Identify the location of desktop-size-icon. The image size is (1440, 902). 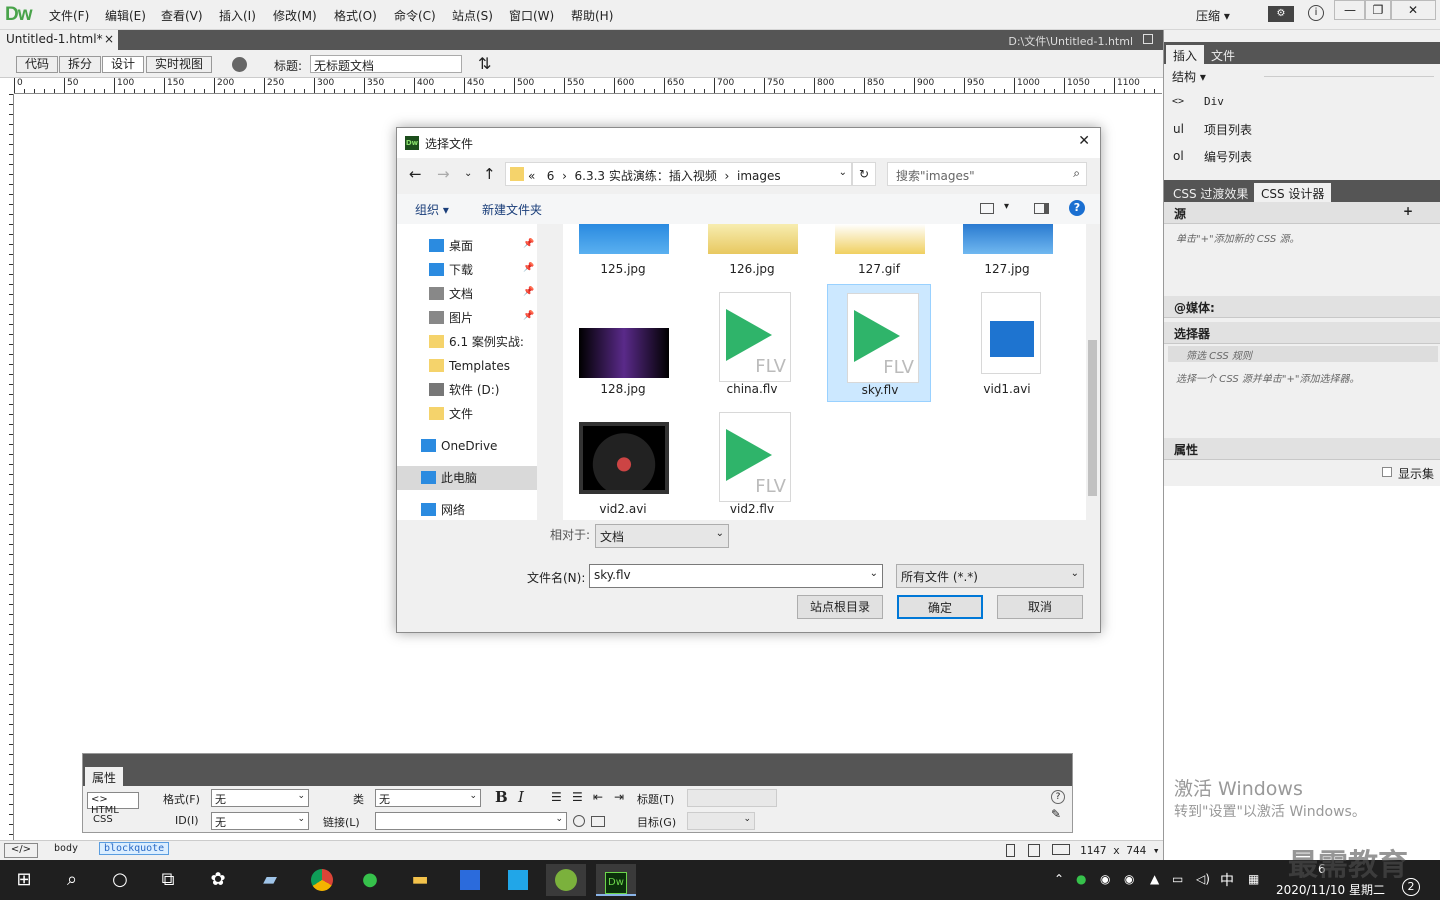
(1061, 849).